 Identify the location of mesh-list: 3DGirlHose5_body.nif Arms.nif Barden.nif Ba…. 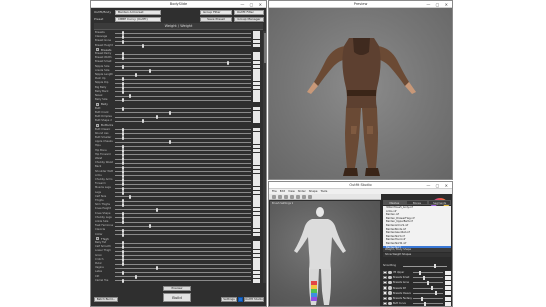
(417, 228).